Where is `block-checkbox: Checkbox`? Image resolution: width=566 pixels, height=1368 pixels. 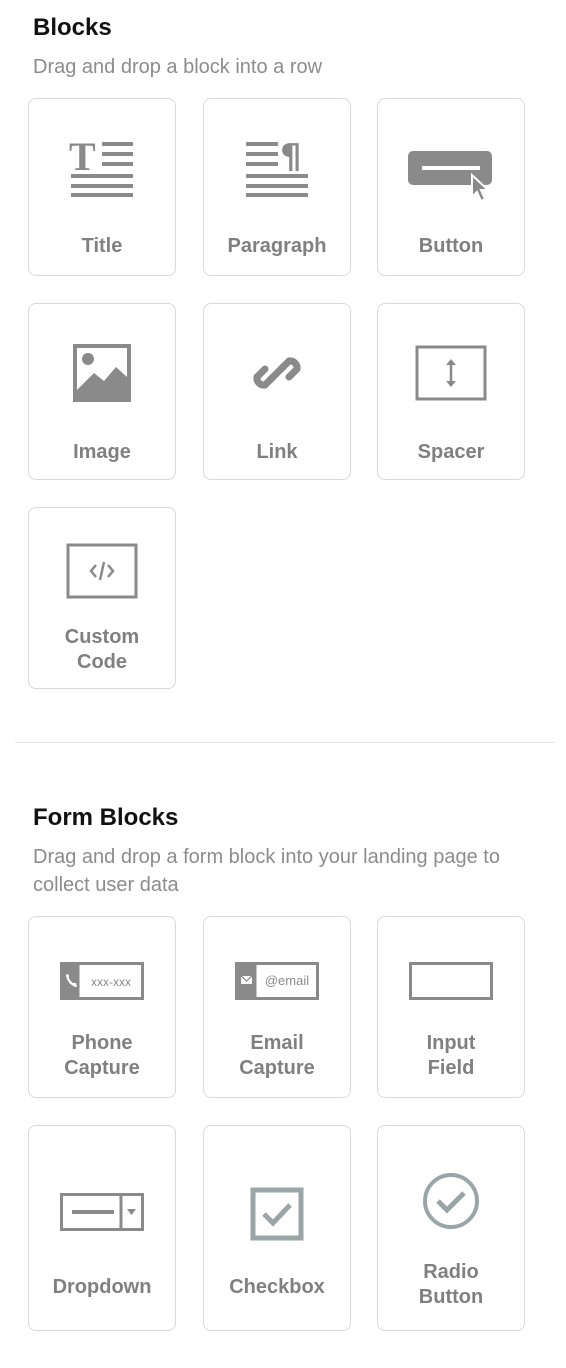
block-checkbox: Checkbox is located at coordinates (277, 1228).